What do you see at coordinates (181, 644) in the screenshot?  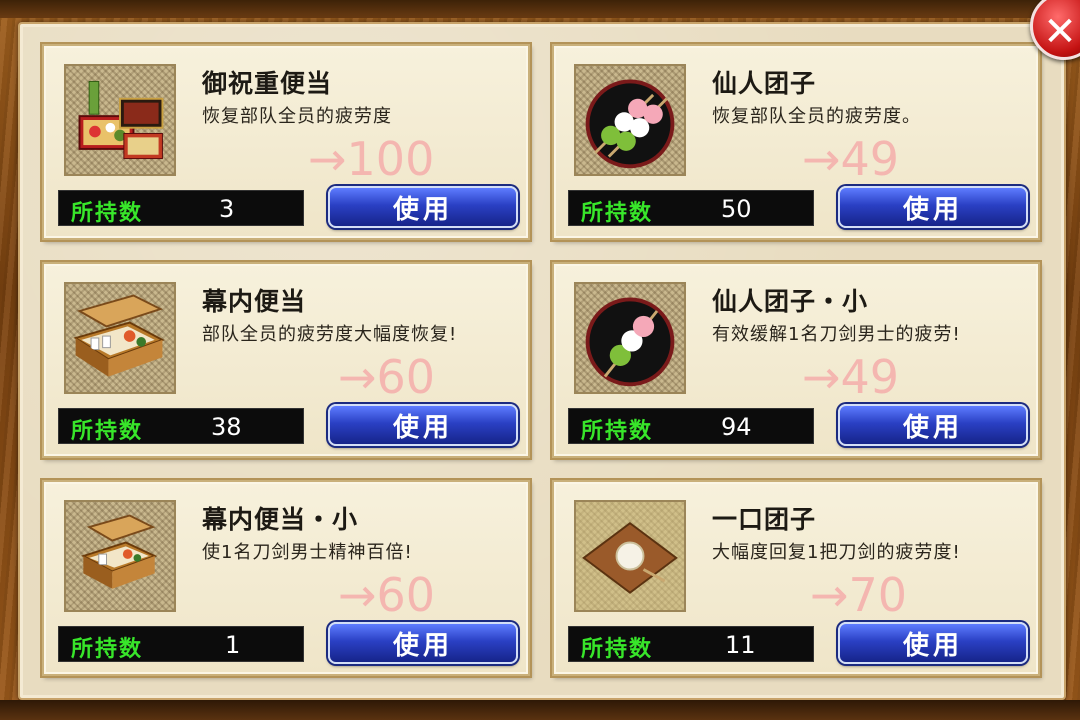 I see `owned-count-bar: 所持数 1` at bounding box center [181, 644].